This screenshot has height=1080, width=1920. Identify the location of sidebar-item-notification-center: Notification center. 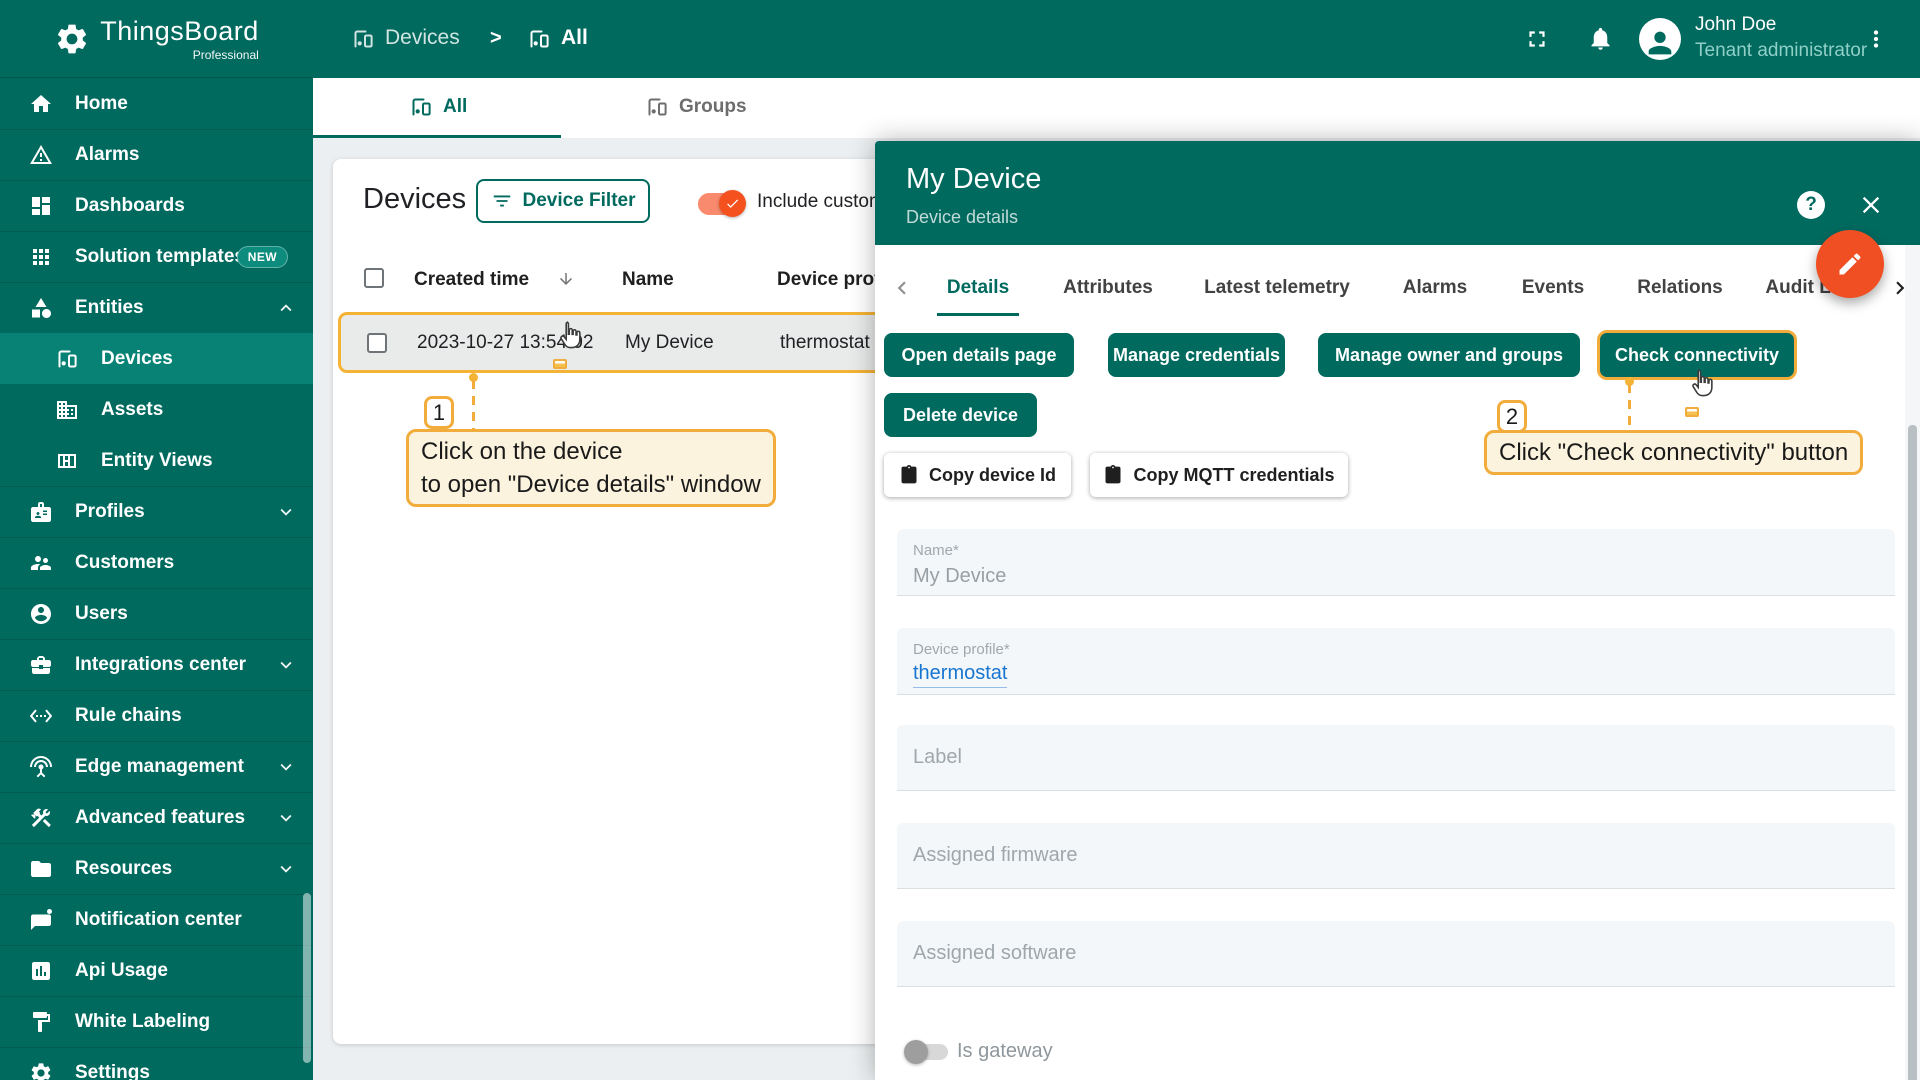
(156, 919).